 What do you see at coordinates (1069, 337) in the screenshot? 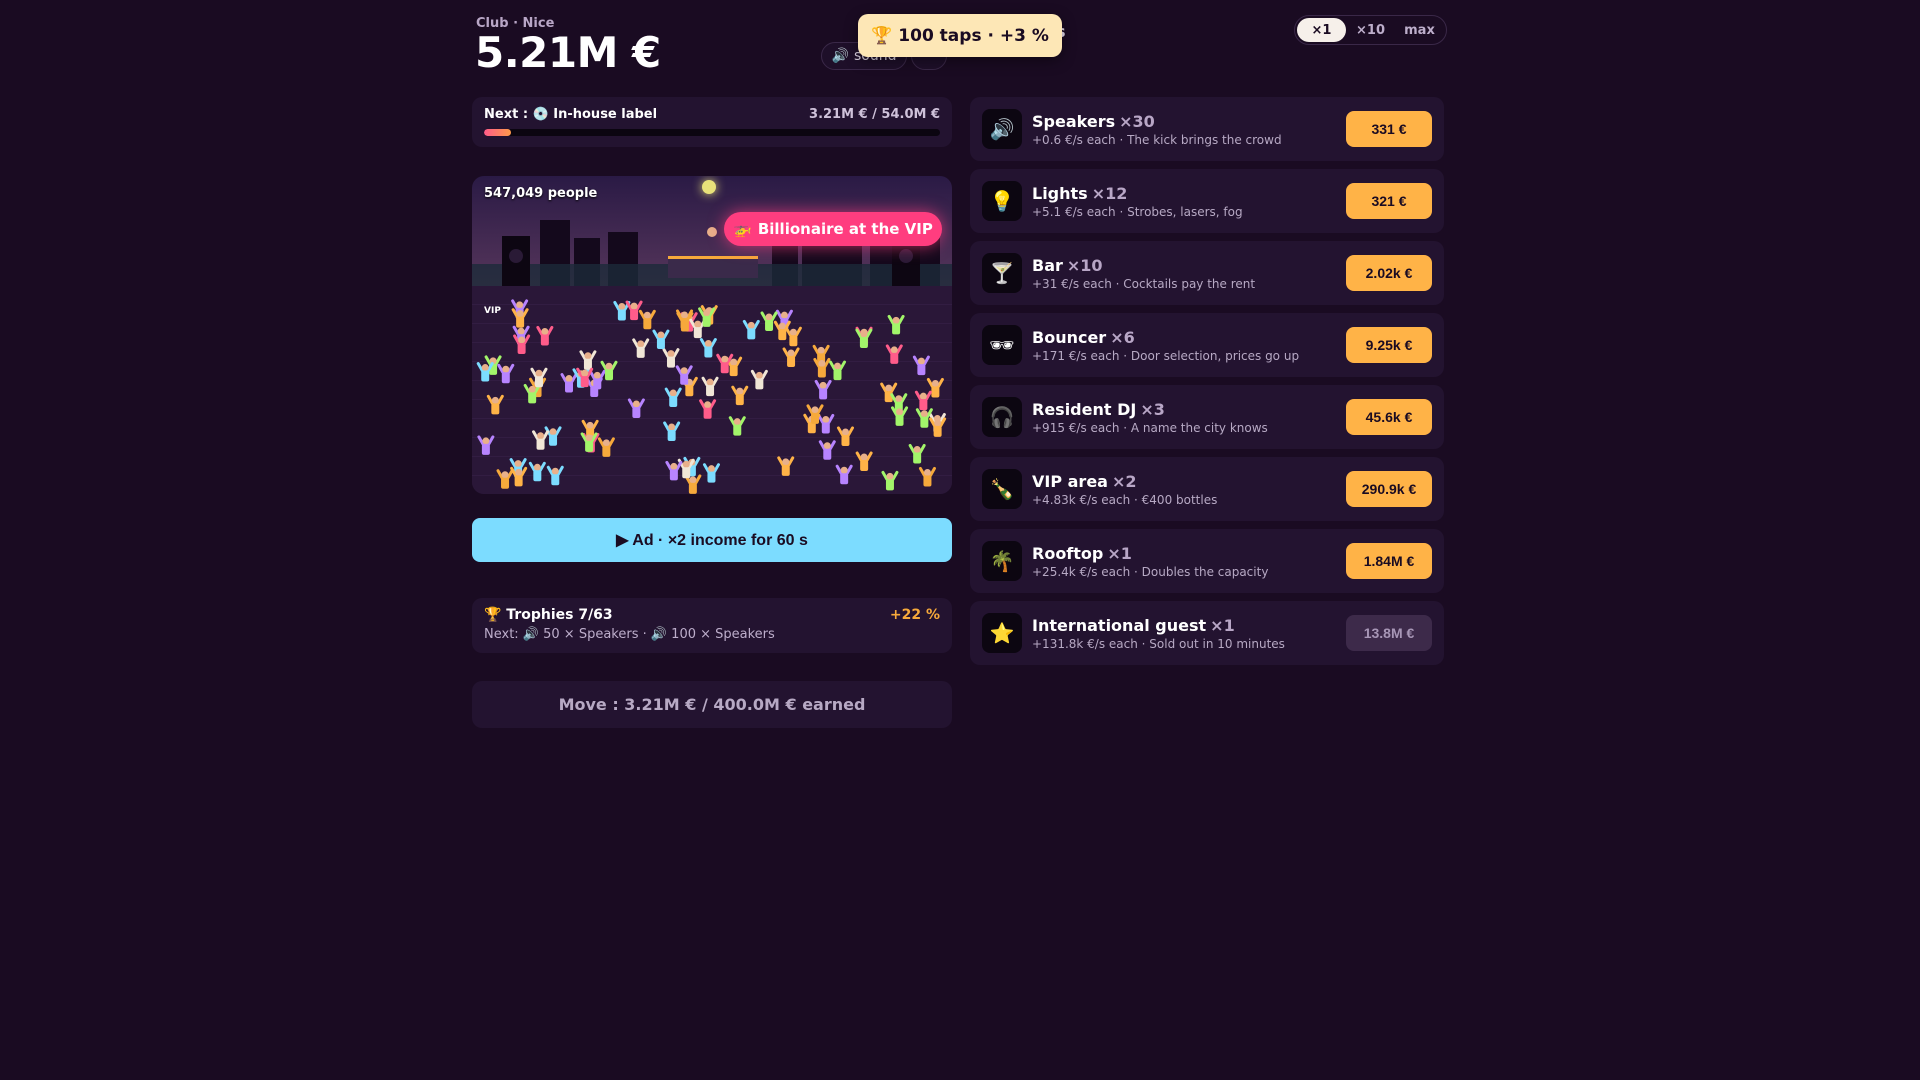
I see `upgrade-name: Bouncer` at bounding box center [1069, 337].